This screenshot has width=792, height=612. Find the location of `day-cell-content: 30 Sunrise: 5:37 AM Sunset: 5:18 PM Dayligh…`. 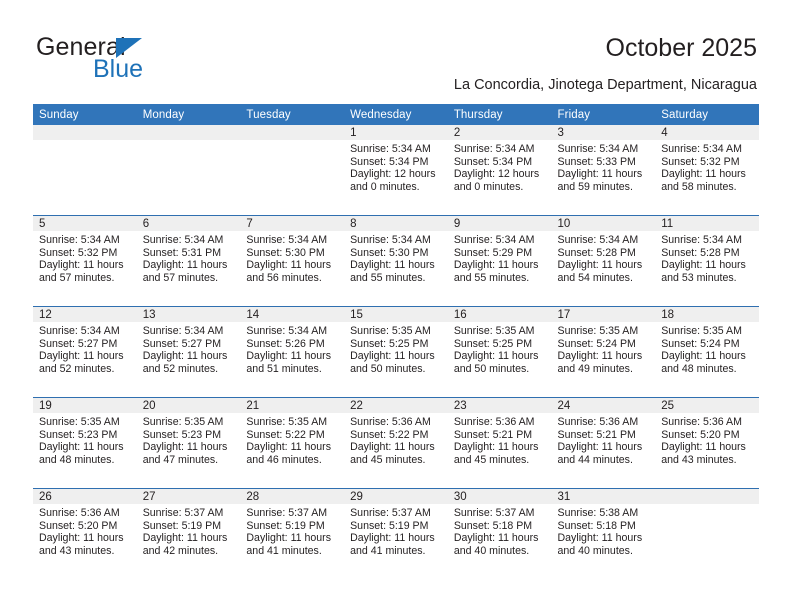

day-cell-content: 30 Sunrise: 5:37 AM Sunset: 5:18 PM Dayligh… is located at coordinates (499, 534).